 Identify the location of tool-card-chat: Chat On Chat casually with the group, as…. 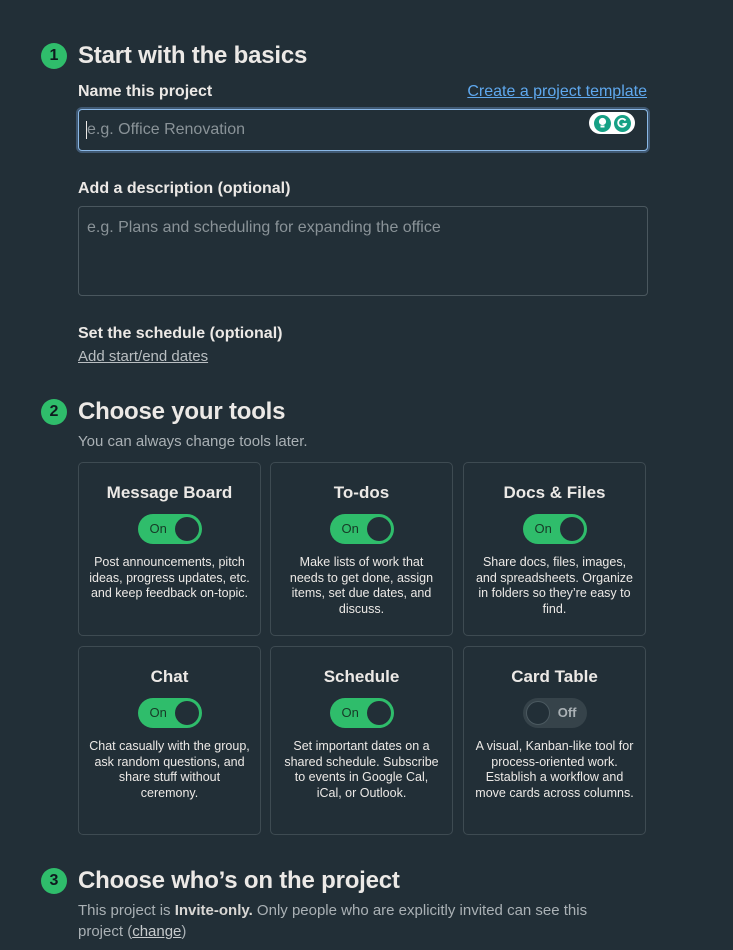
(169, 740).